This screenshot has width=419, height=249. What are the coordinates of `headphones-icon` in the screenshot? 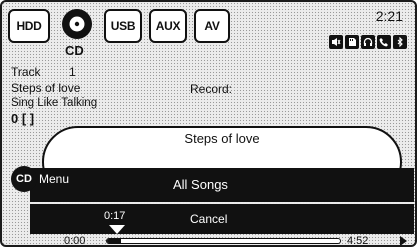 It's located at (368, 42).